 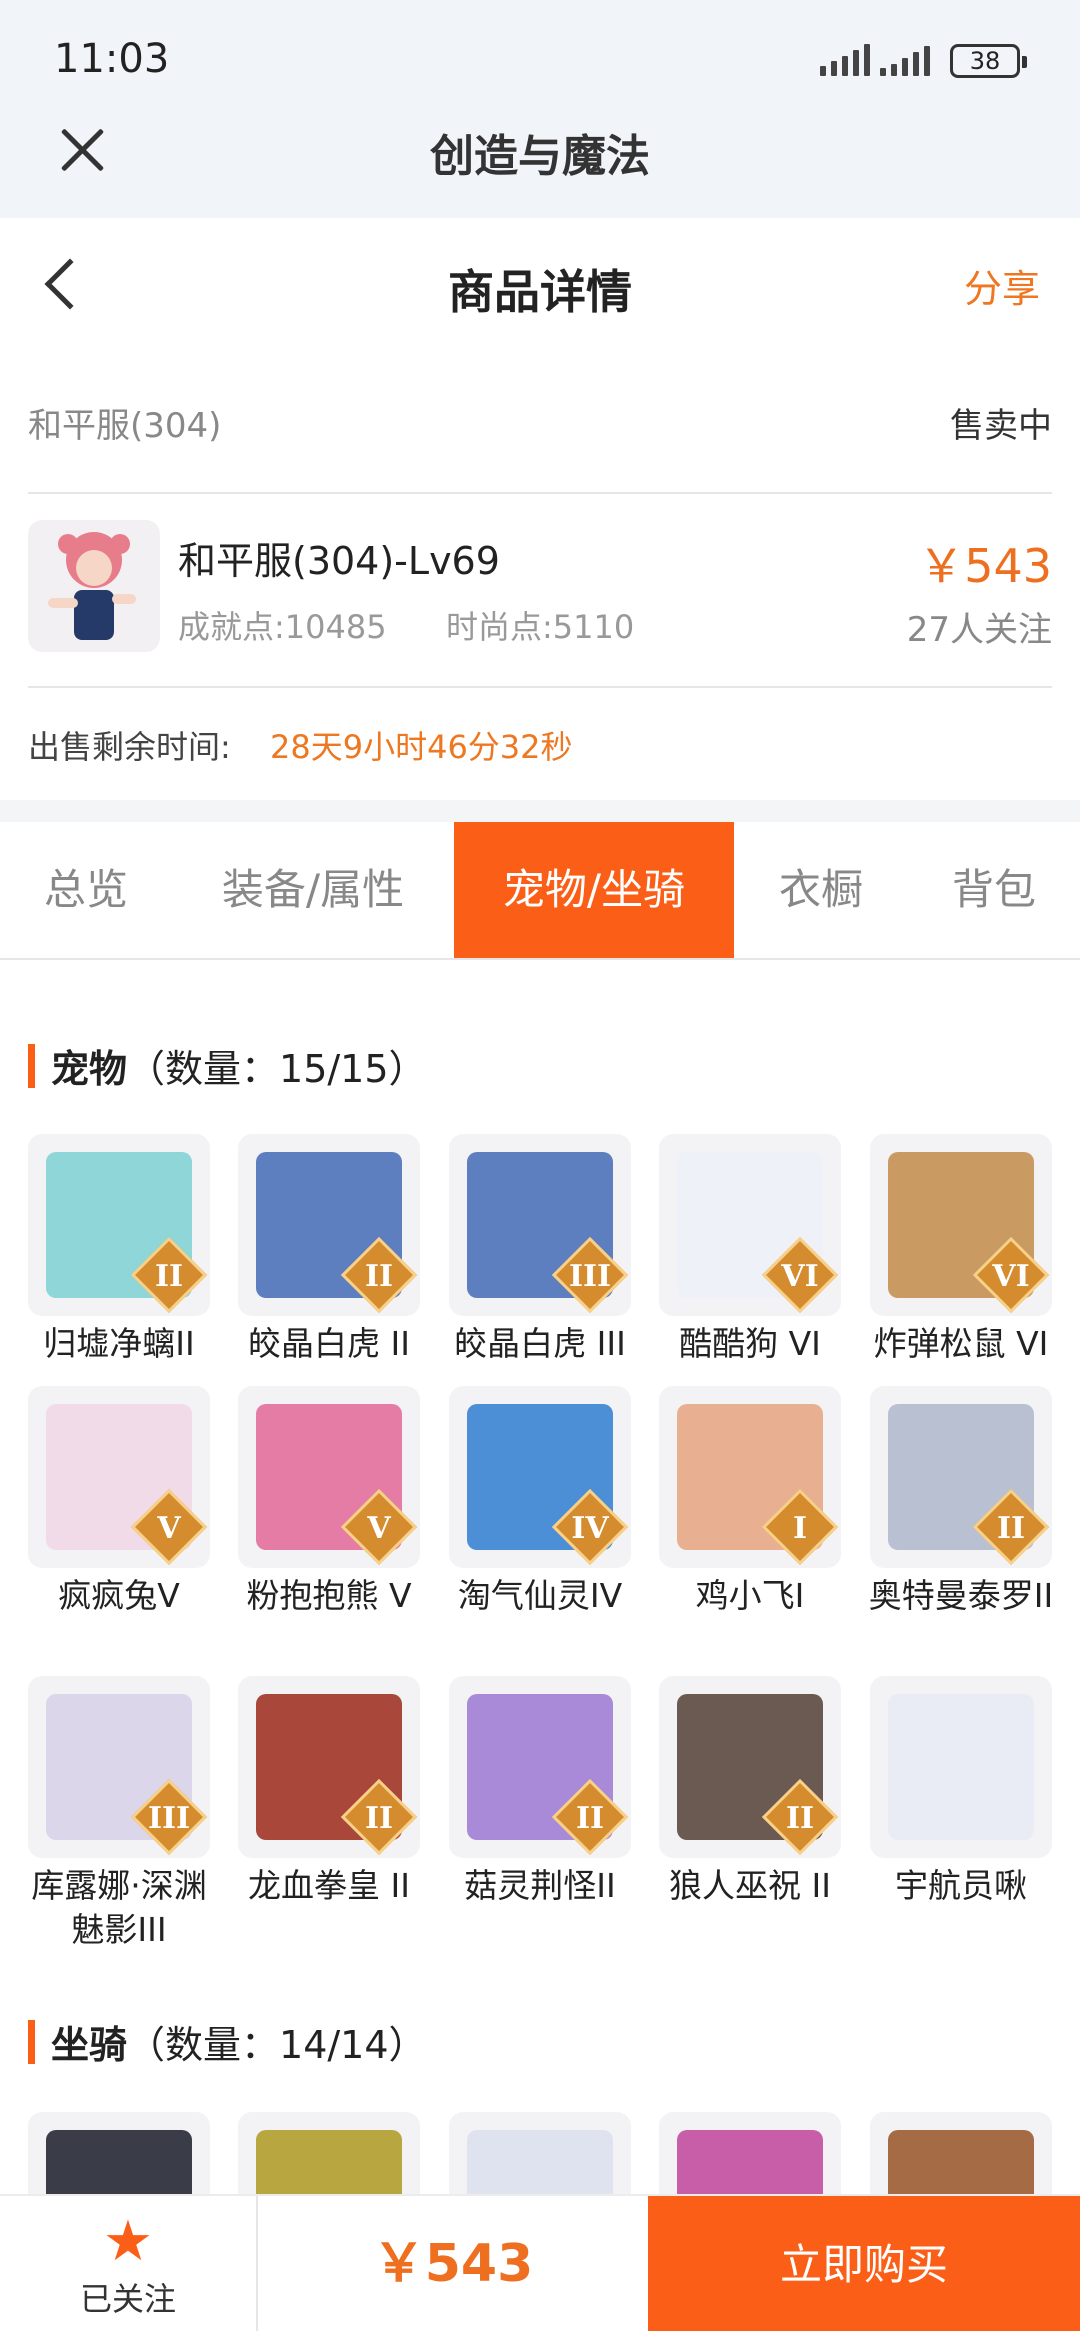 I want to click on pet-item: II 龙血拳皇 II, so click(x=329, y=1792).